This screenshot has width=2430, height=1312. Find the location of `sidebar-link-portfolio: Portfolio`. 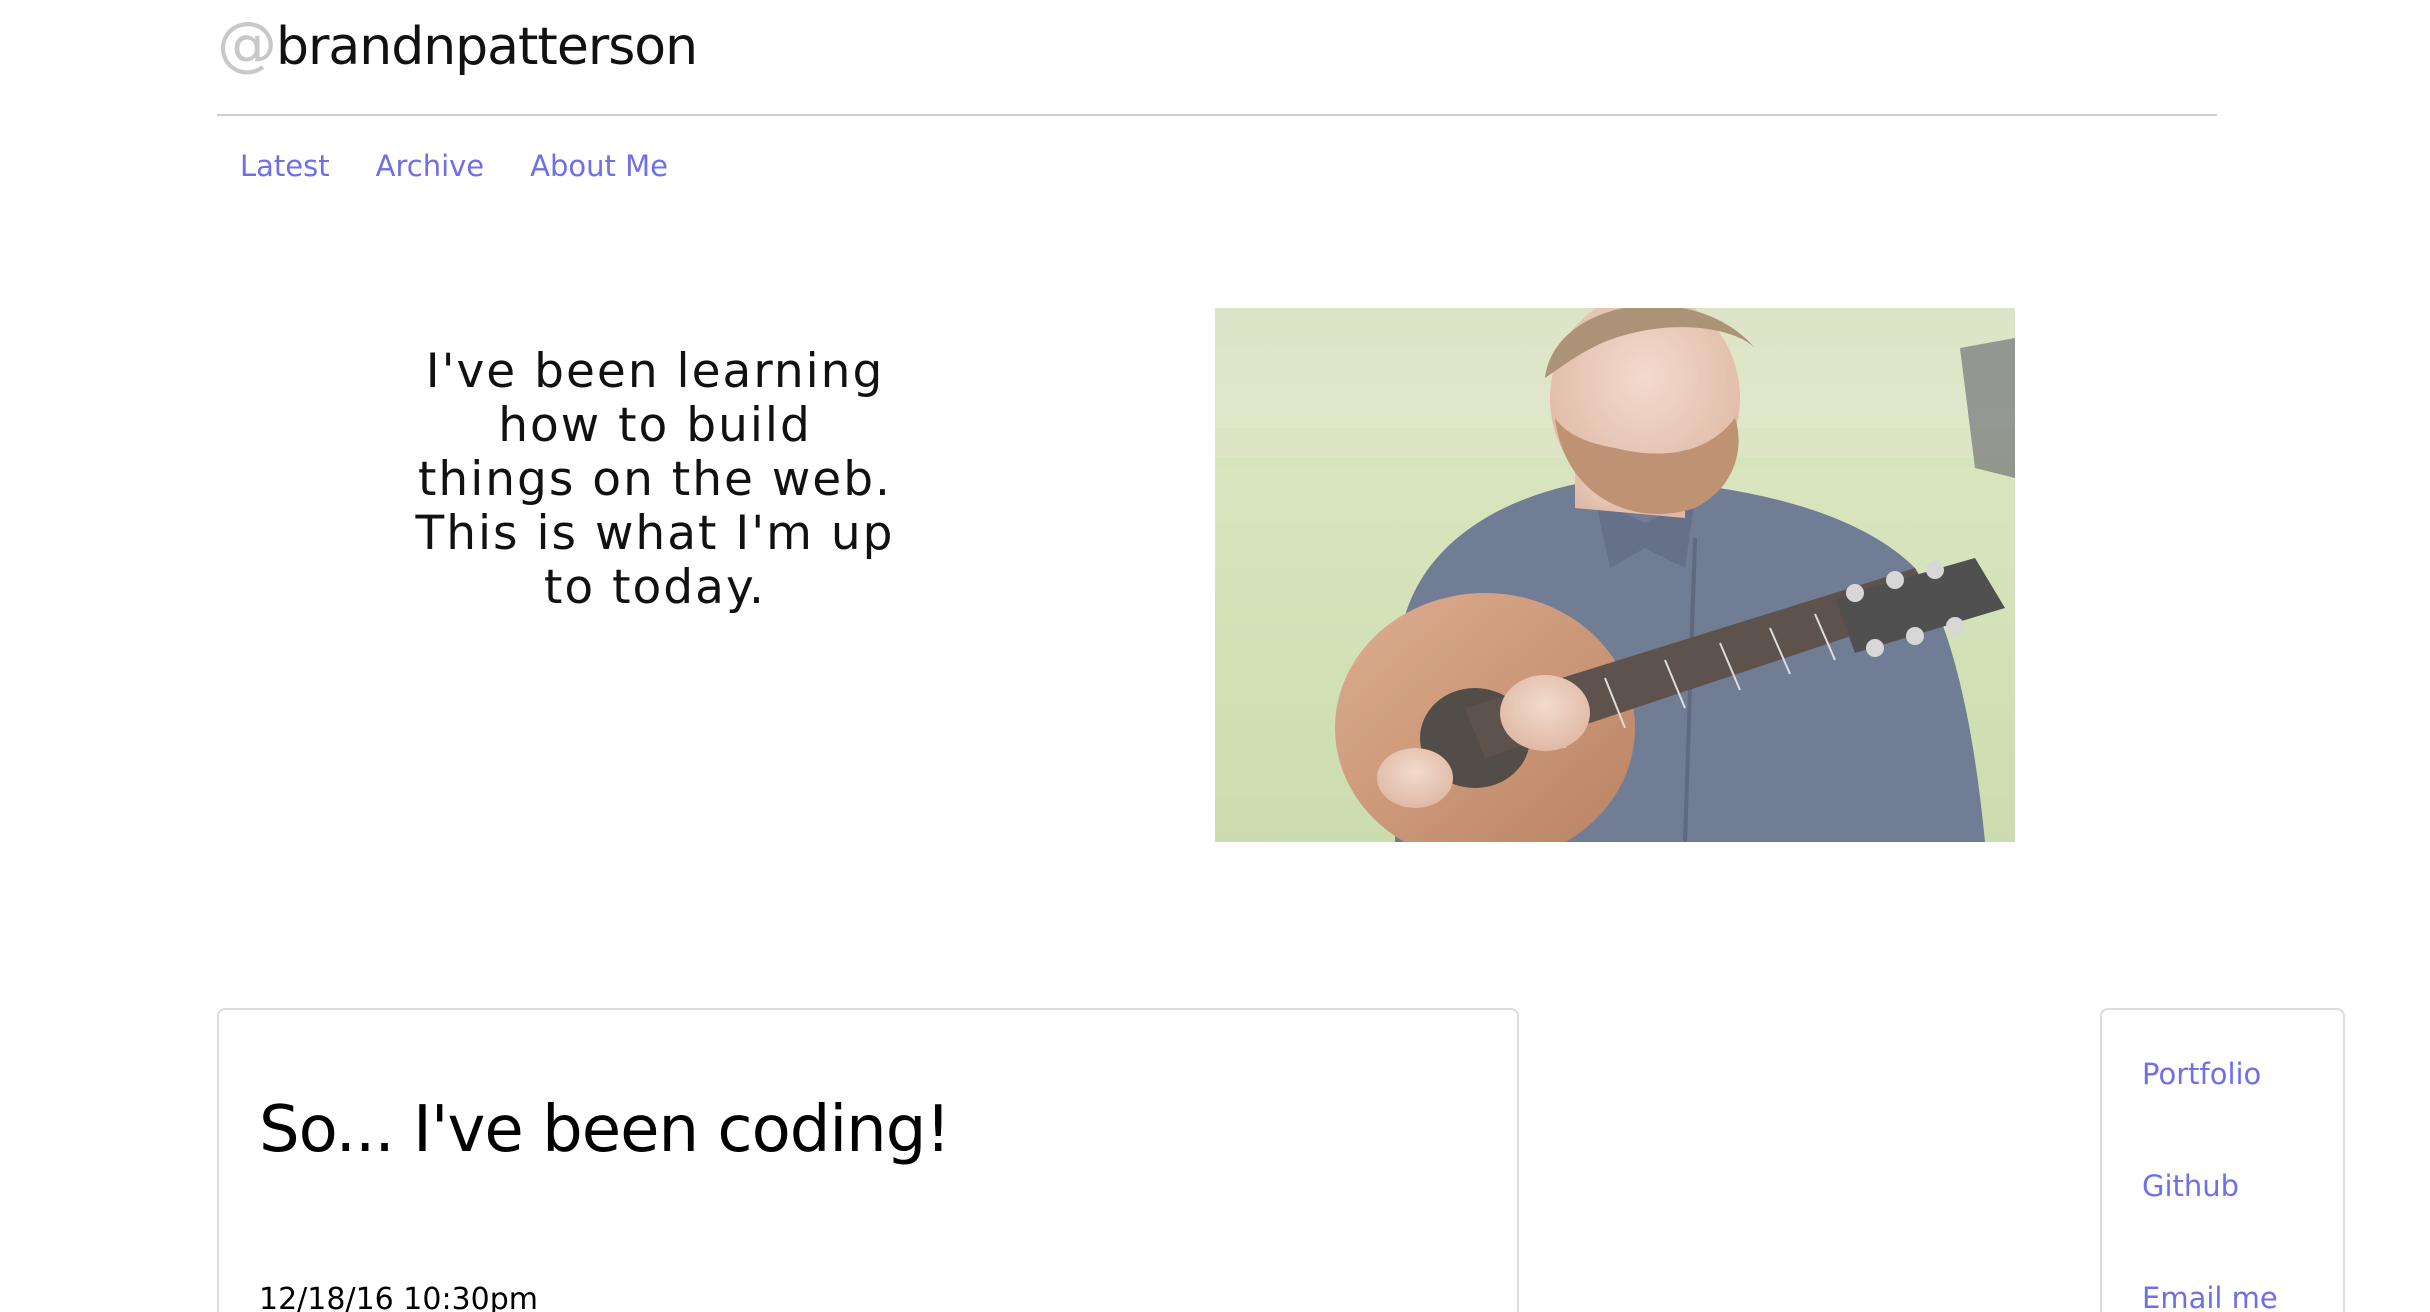

sidebar-link-portfolio: Portfolio is located at coordinates (2201, 1074).